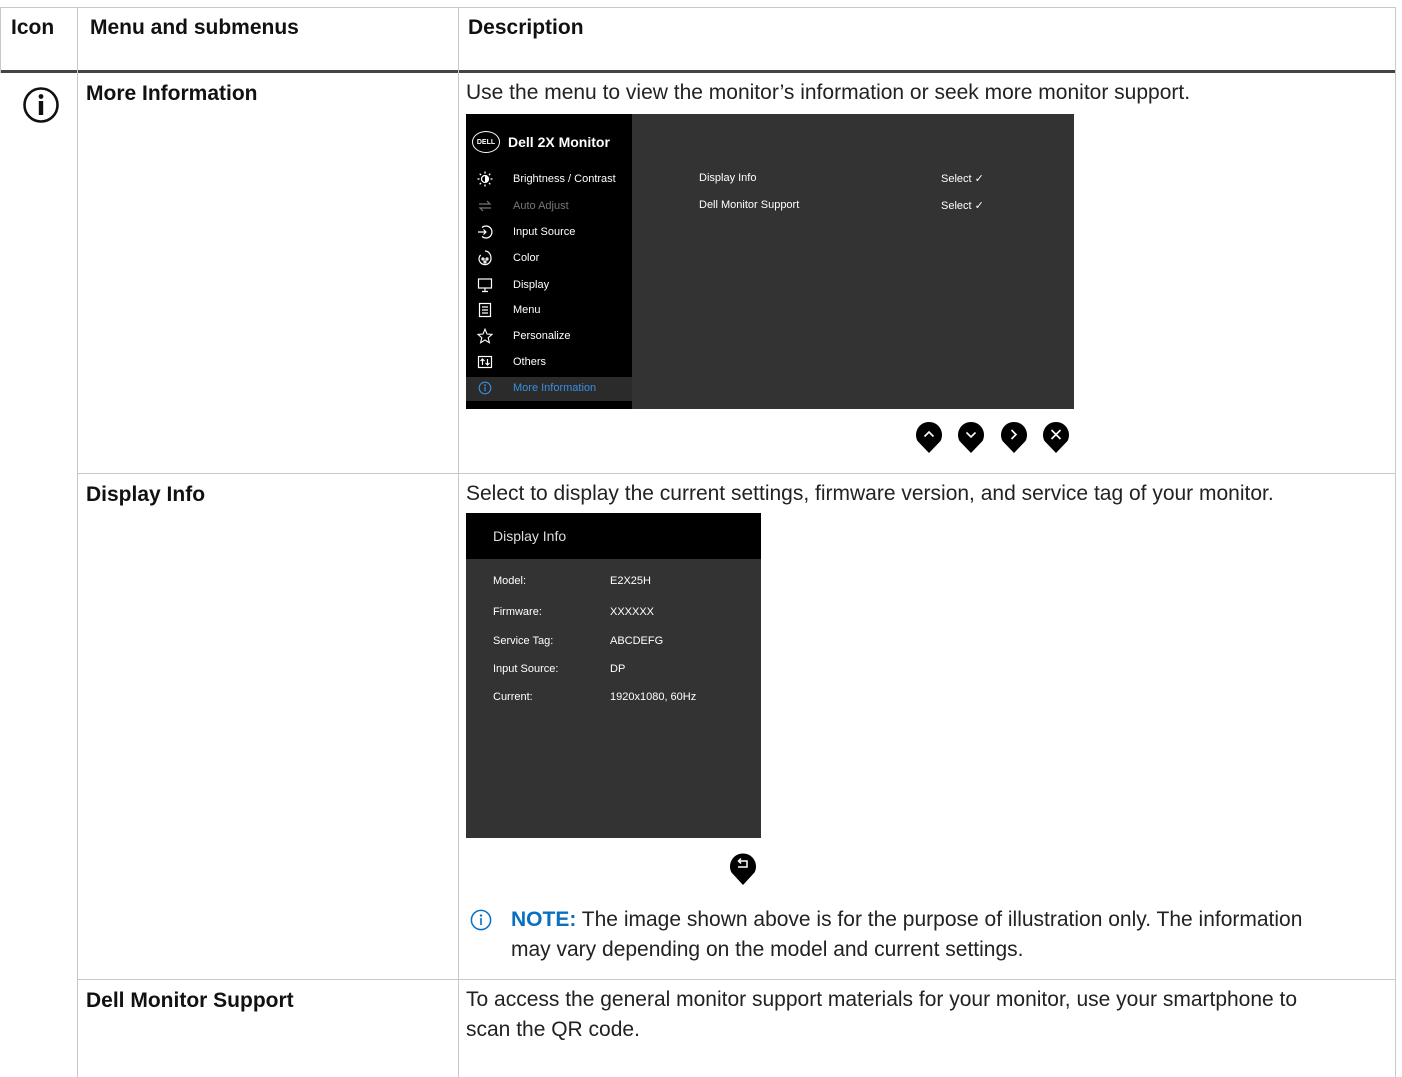  I want to click on info-label-firmware: Firmware:, so click(517, 612).